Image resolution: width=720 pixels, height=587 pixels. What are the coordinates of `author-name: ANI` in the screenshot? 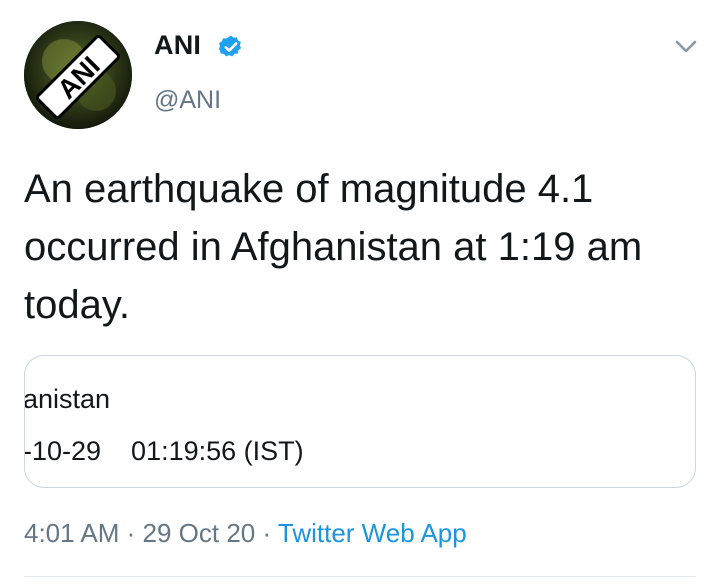 It's located at (177, 45).